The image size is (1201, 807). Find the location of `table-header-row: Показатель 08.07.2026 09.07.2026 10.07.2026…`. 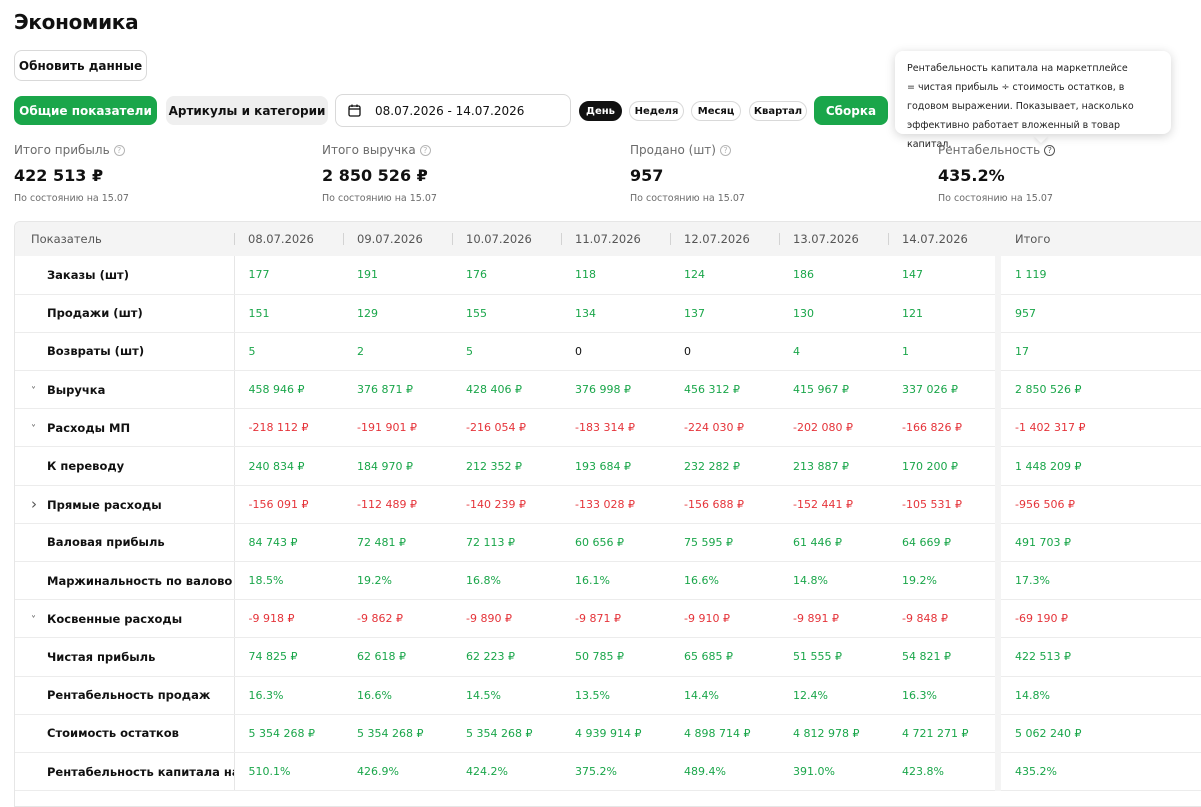

table-header-row: Показатель 08.07.2026 09.07.2026 10.07.2026… is located at coordinates (608, 239).